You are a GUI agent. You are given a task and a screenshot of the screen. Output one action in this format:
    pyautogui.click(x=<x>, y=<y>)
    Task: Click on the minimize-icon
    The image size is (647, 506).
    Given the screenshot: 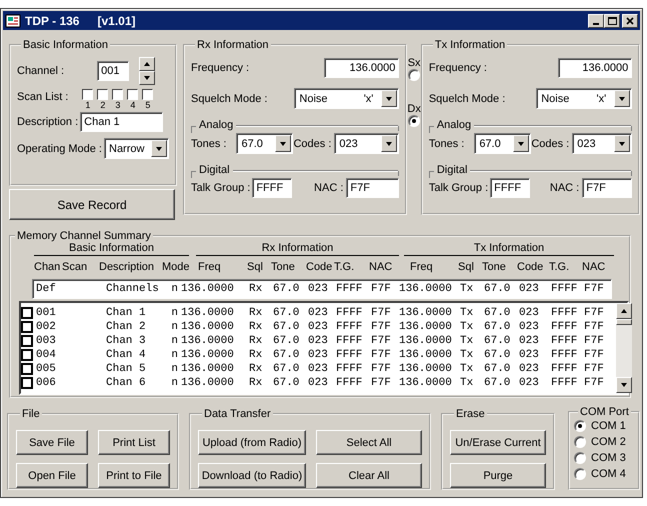 What is the action you would take?
    pyautogui.click(x=596, y=23)
    